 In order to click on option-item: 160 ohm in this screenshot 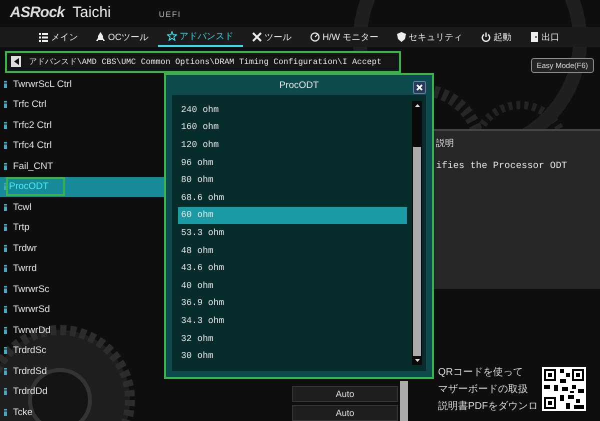, I will do `click(292, 127)`.